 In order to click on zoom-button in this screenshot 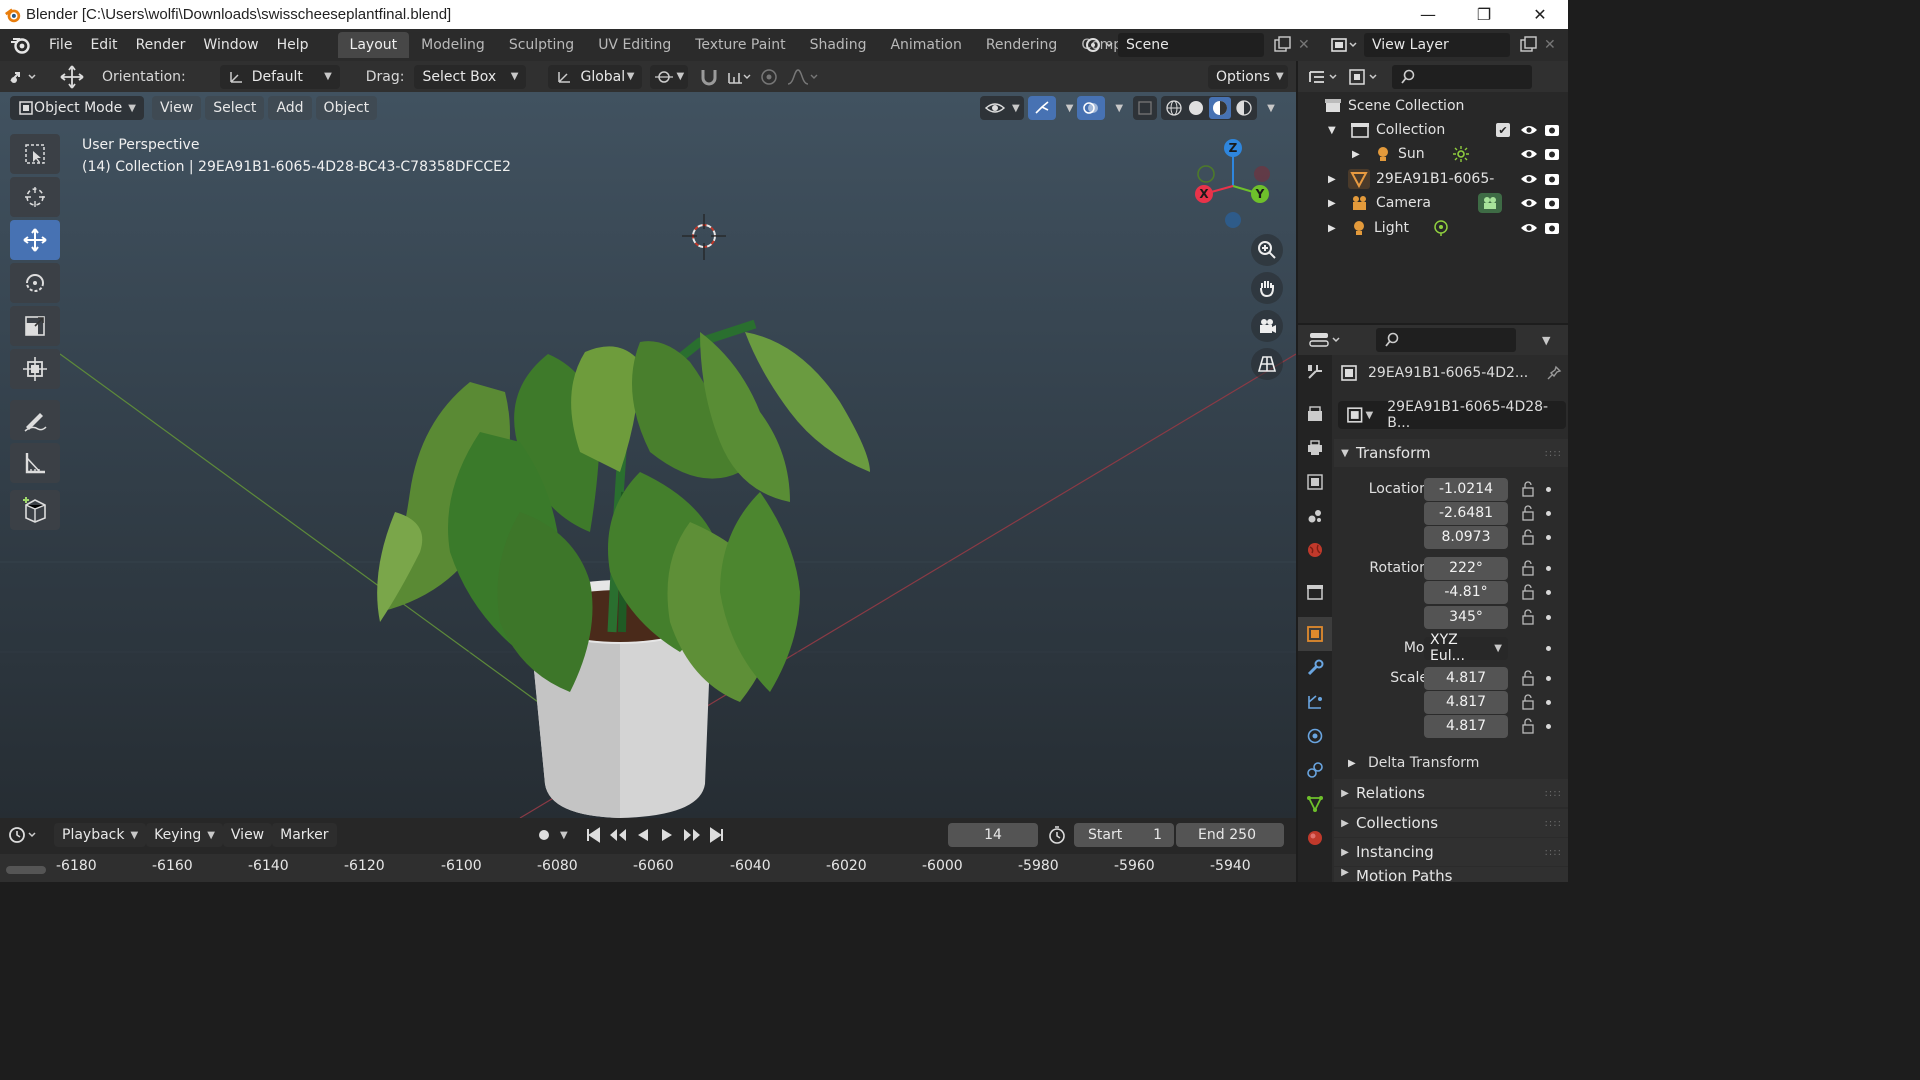, I will do `click(1267, 250)`.